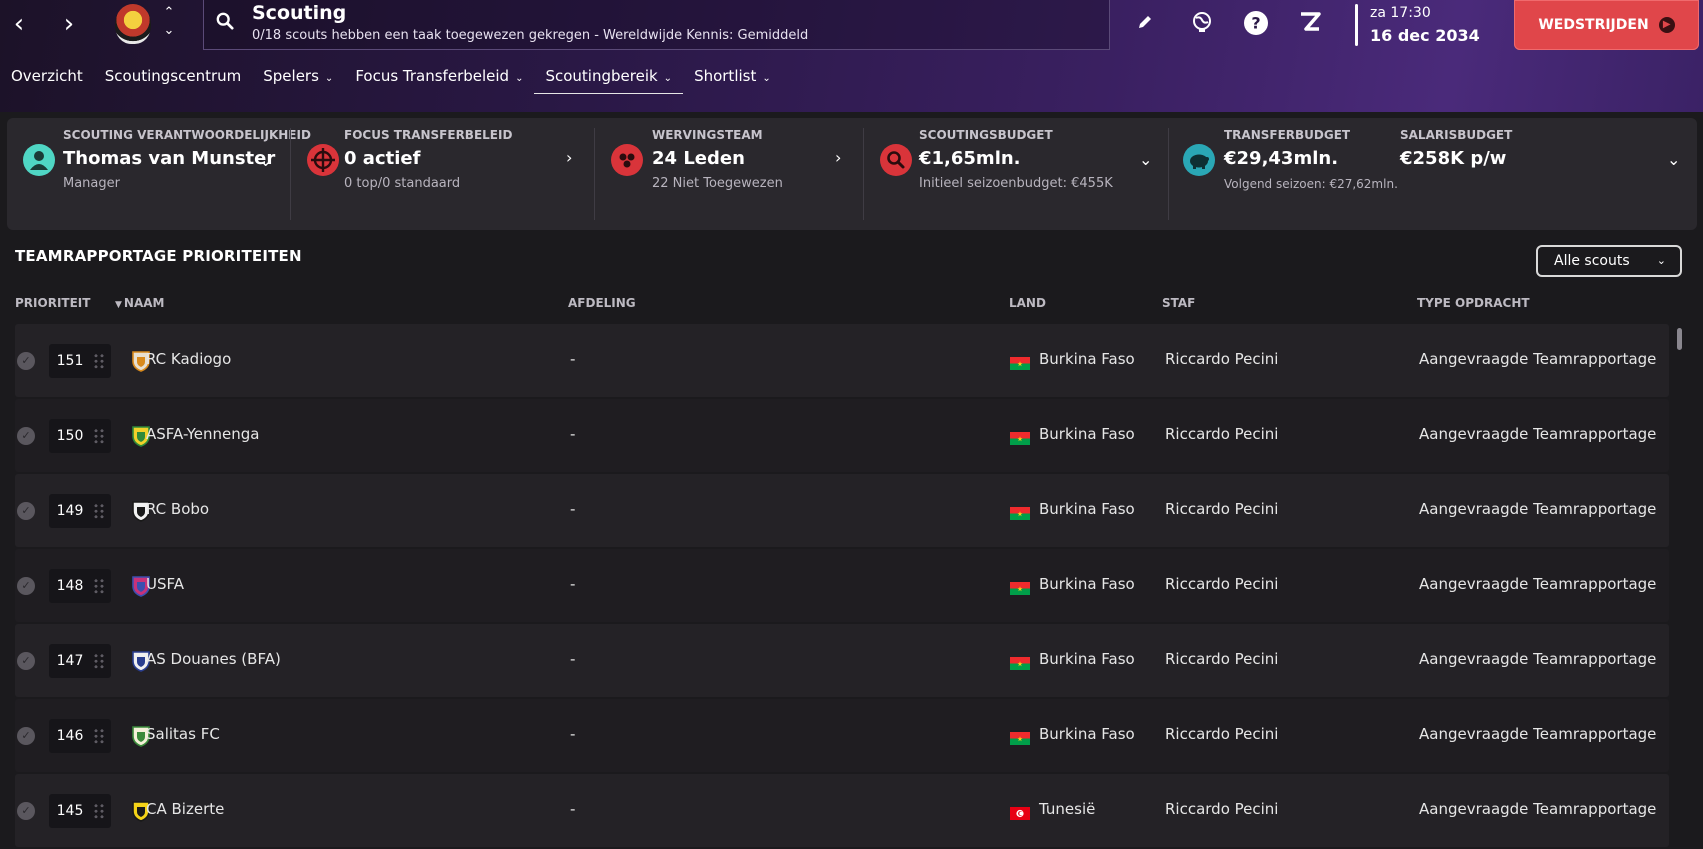  I want to click on tab-scoutingbereik: Scoutingbereik ⌄, so click(608, 78).